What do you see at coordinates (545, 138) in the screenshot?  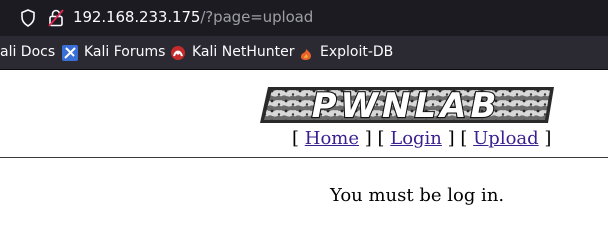 I see `nav-bracket: ]` at bounding box center [545, 138].